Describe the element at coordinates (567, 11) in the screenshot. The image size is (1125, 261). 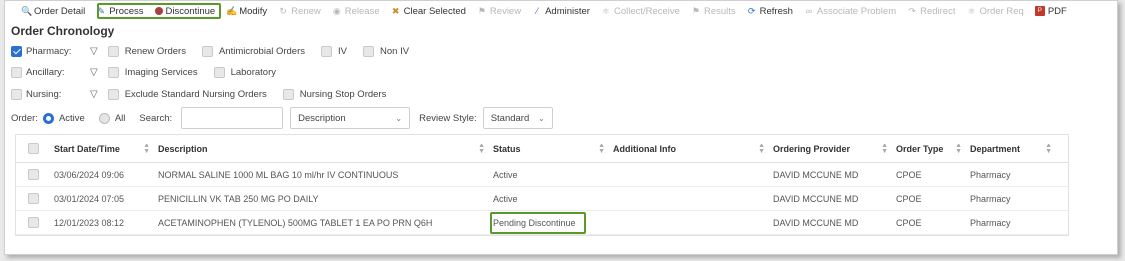
I see `administer-label: Administer` at that location.